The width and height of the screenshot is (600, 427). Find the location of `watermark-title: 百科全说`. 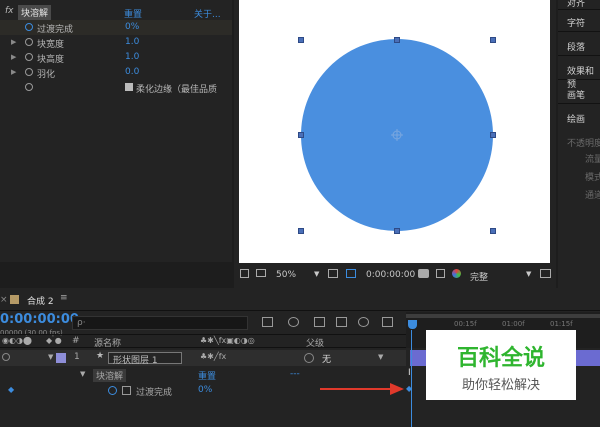

watermark-title: 百科全说 is located at coordinates (500, 358).